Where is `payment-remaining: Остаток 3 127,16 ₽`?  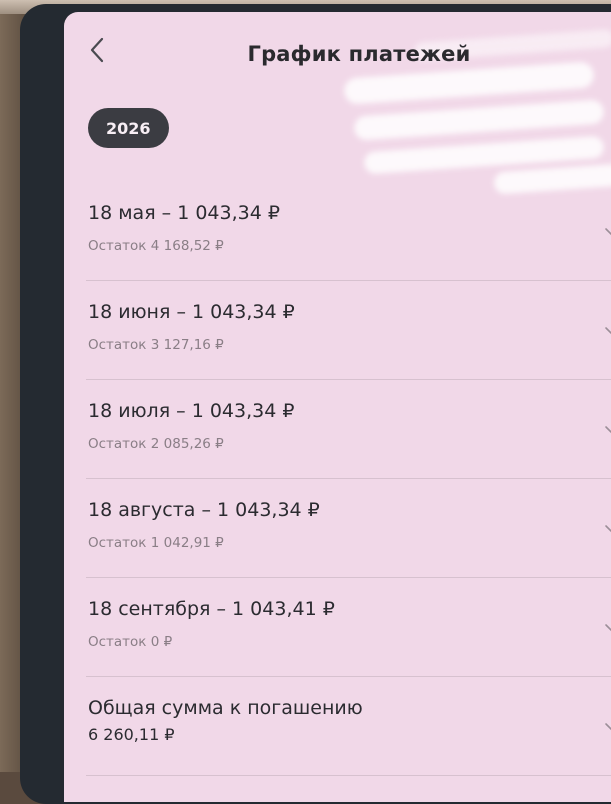 payment-remaining: Остаток 3 127,16 ₽ is located at coordinates (156, 345).